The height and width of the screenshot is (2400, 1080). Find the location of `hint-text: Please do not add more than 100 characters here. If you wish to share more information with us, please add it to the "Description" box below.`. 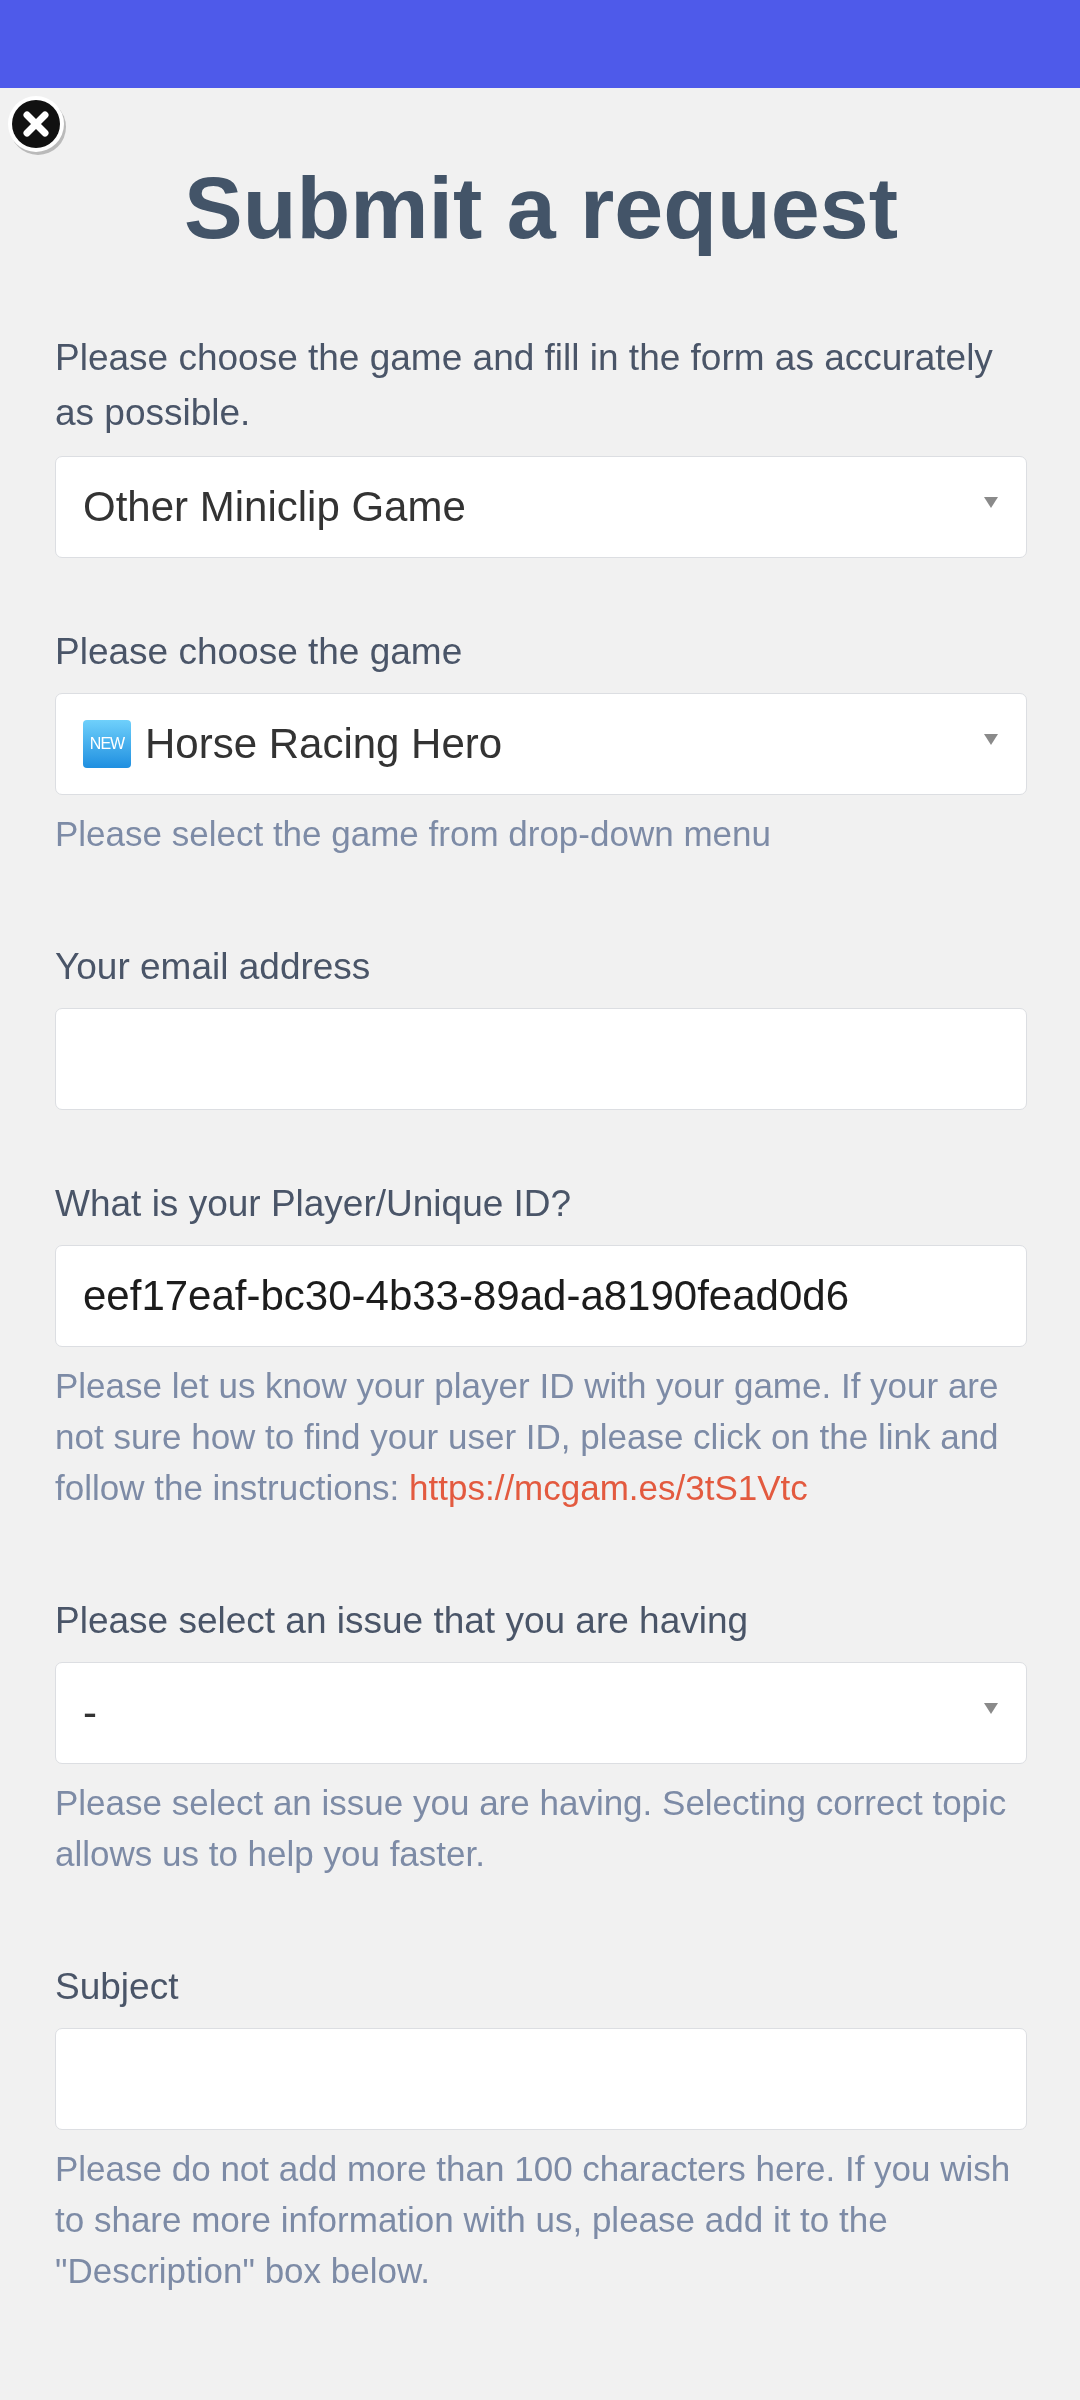

hint-text: Please do not add more than 100 characters here. If you wish to share more information with us, please add it to the "Description" box below. is located at coordinates (533, 2220).